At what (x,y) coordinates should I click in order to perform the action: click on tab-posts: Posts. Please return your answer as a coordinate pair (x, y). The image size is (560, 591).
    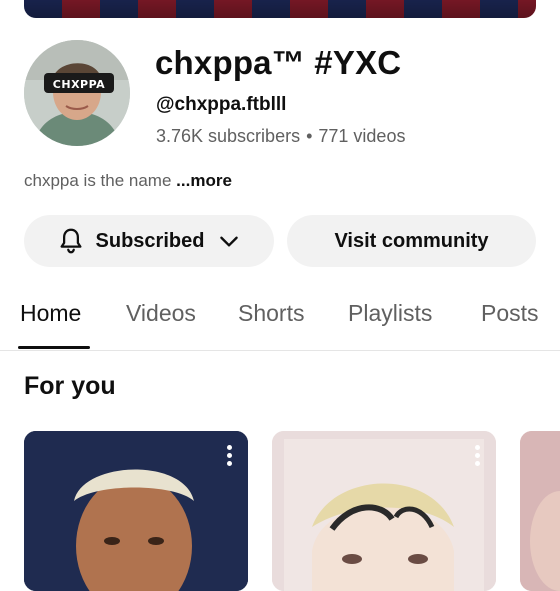
    Looking at the image, I should click on (510, 313).